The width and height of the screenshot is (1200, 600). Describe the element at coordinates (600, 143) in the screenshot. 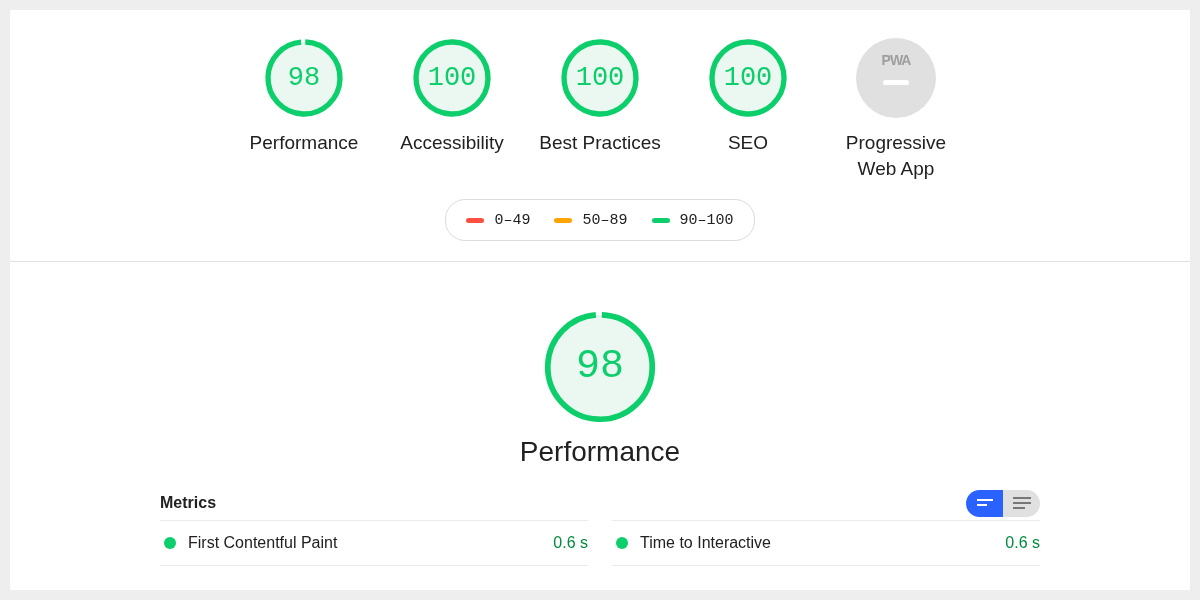

I see `category-label: Best Practices` at that location.